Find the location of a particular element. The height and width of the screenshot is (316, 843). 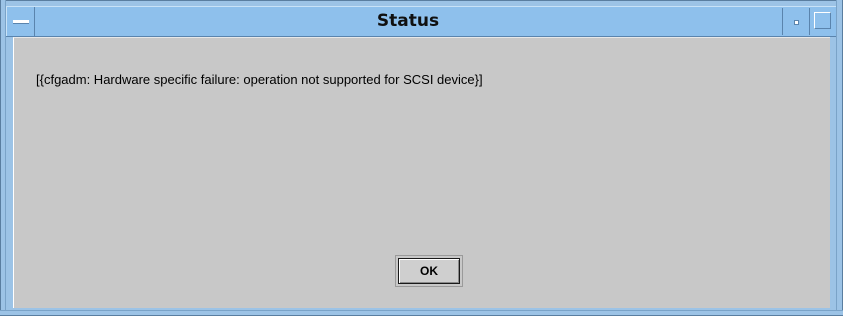

ok-button: OK is located at coordinates (429, 271).